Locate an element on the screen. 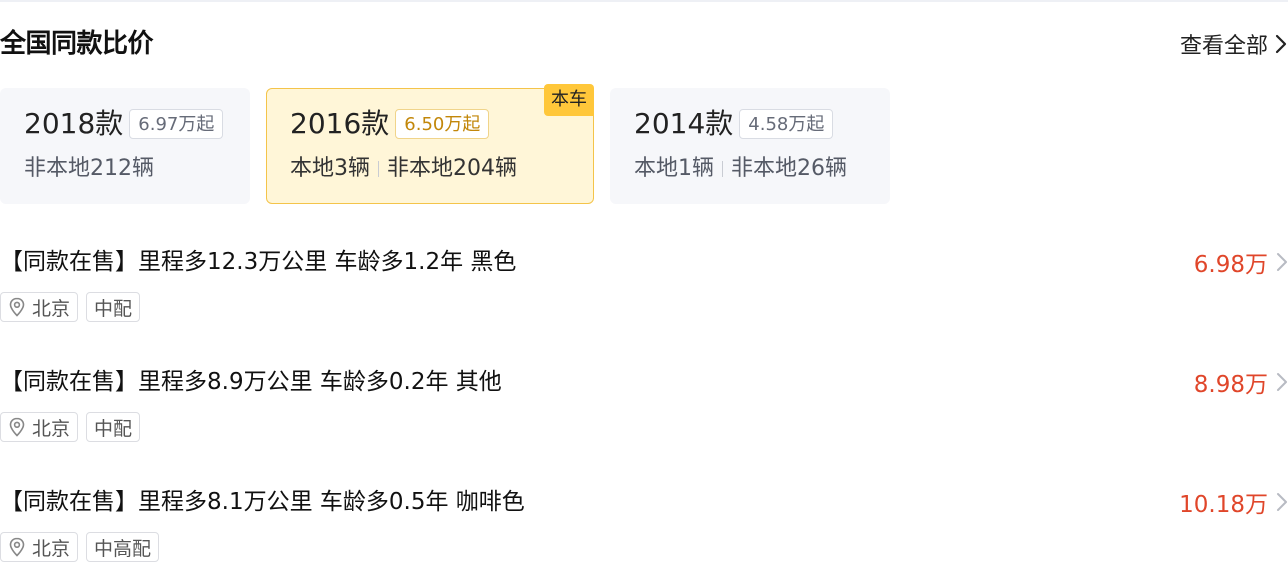  section-title: 全国同款比价 is located at coordinates (77, 44).